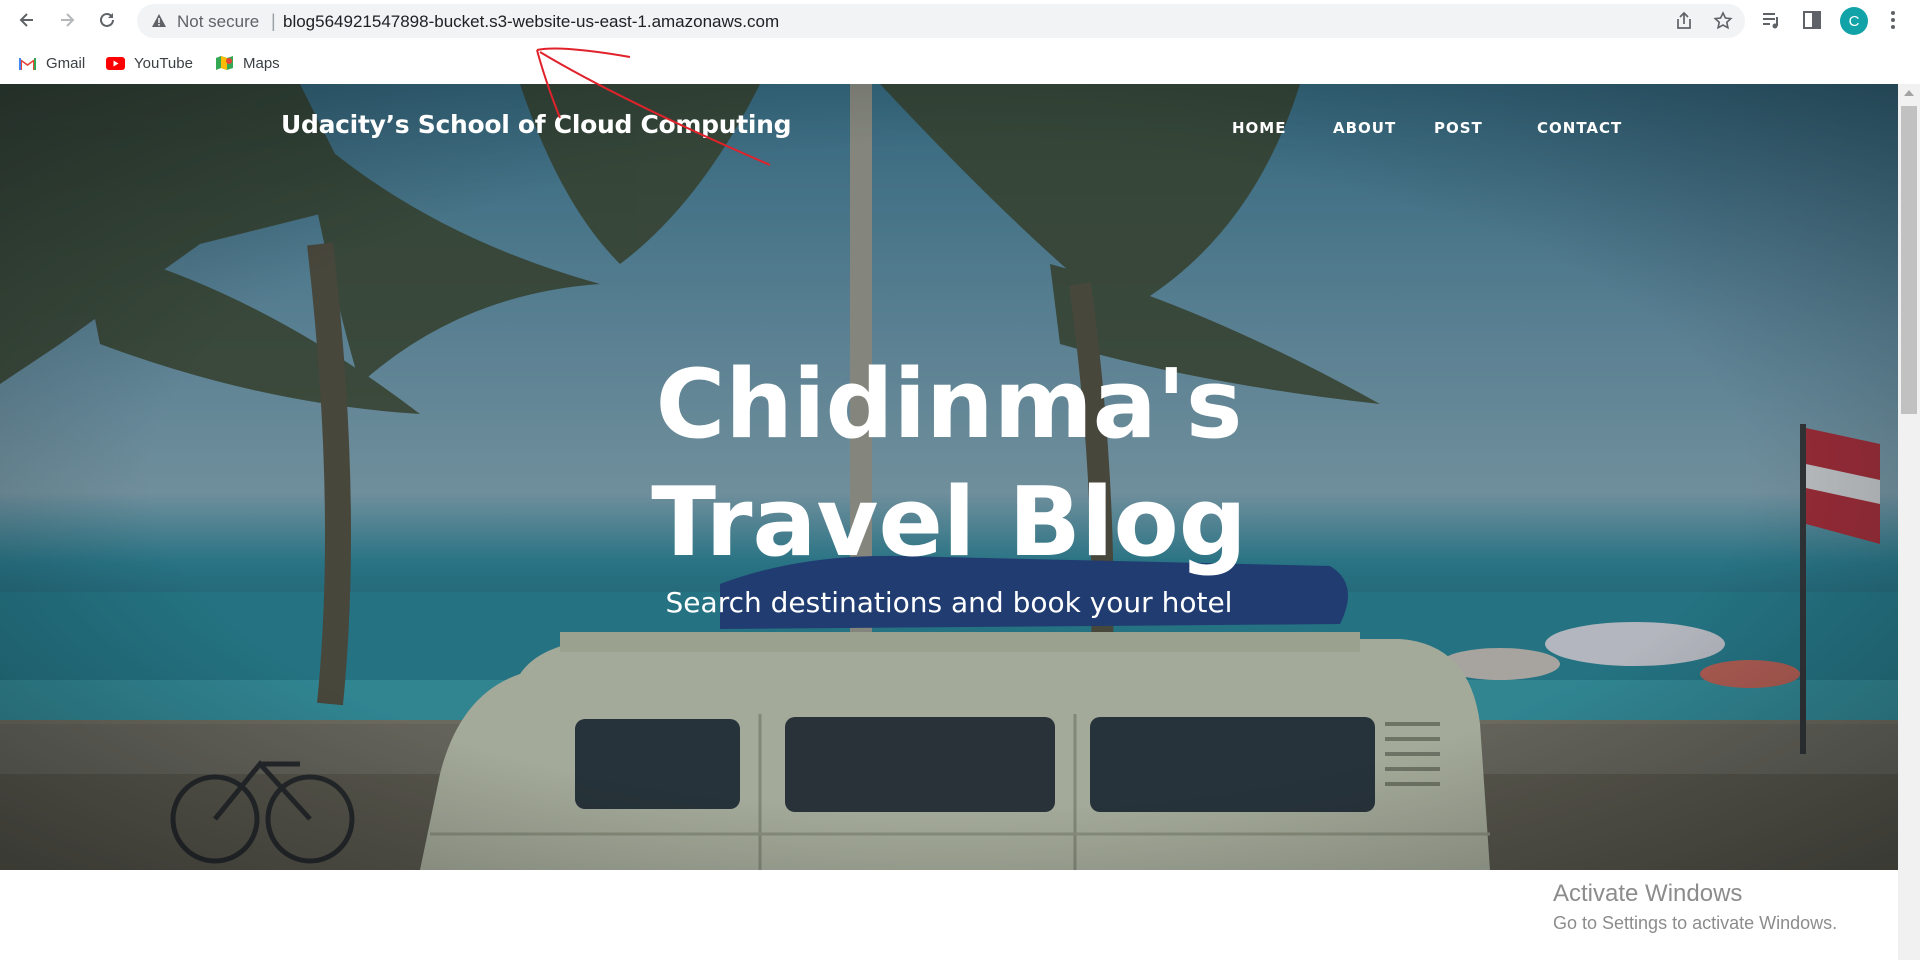 The width and height of the screenshot is (1920, 960). Describe the element at coordinates (1458, 128) in the screenshot. I see `nav-link-post: POST` at that location.